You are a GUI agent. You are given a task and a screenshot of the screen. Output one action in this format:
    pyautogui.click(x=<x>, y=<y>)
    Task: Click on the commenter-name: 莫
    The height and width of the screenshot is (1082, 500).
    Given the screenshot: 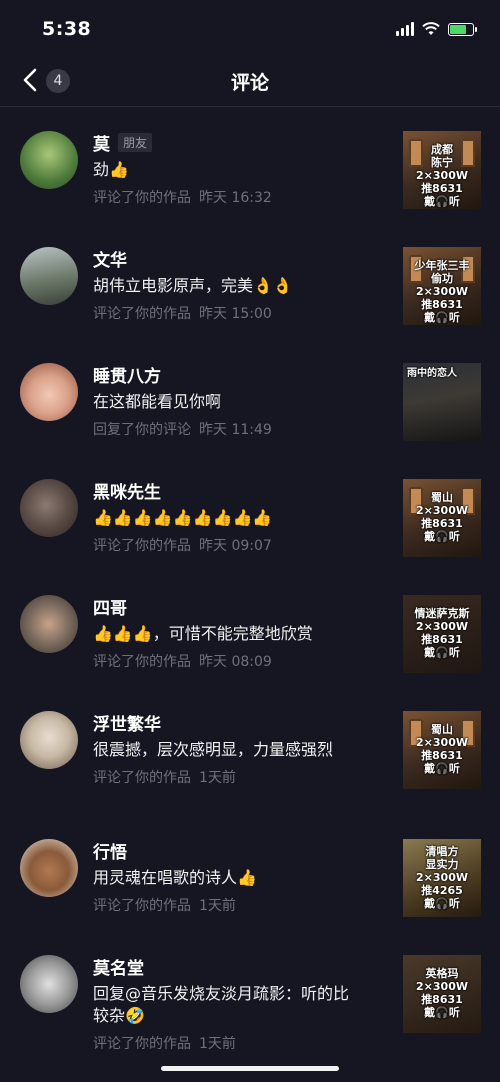 What is the action you would take?
    pyautogui.click(x=101, y=142)
    